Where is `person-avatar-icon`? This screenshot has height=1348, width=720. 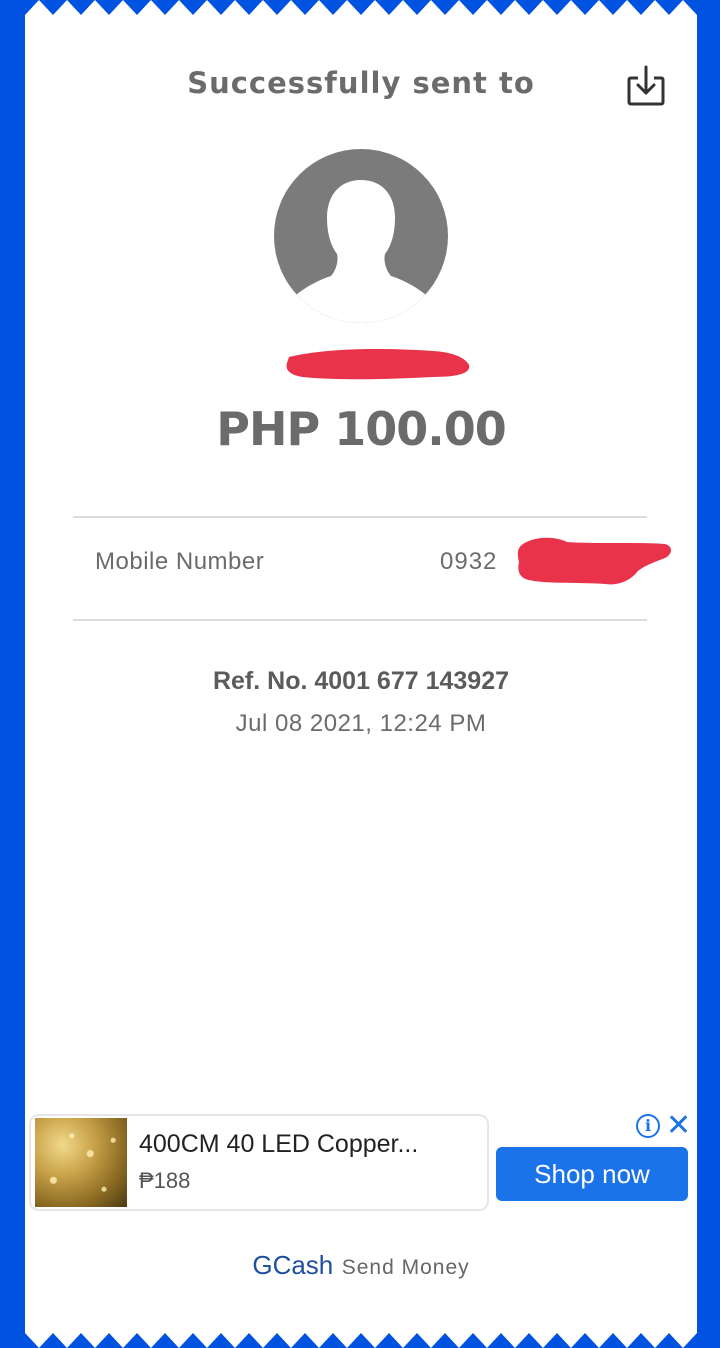
person-avatar-icon is located at coordinates (361, 236).